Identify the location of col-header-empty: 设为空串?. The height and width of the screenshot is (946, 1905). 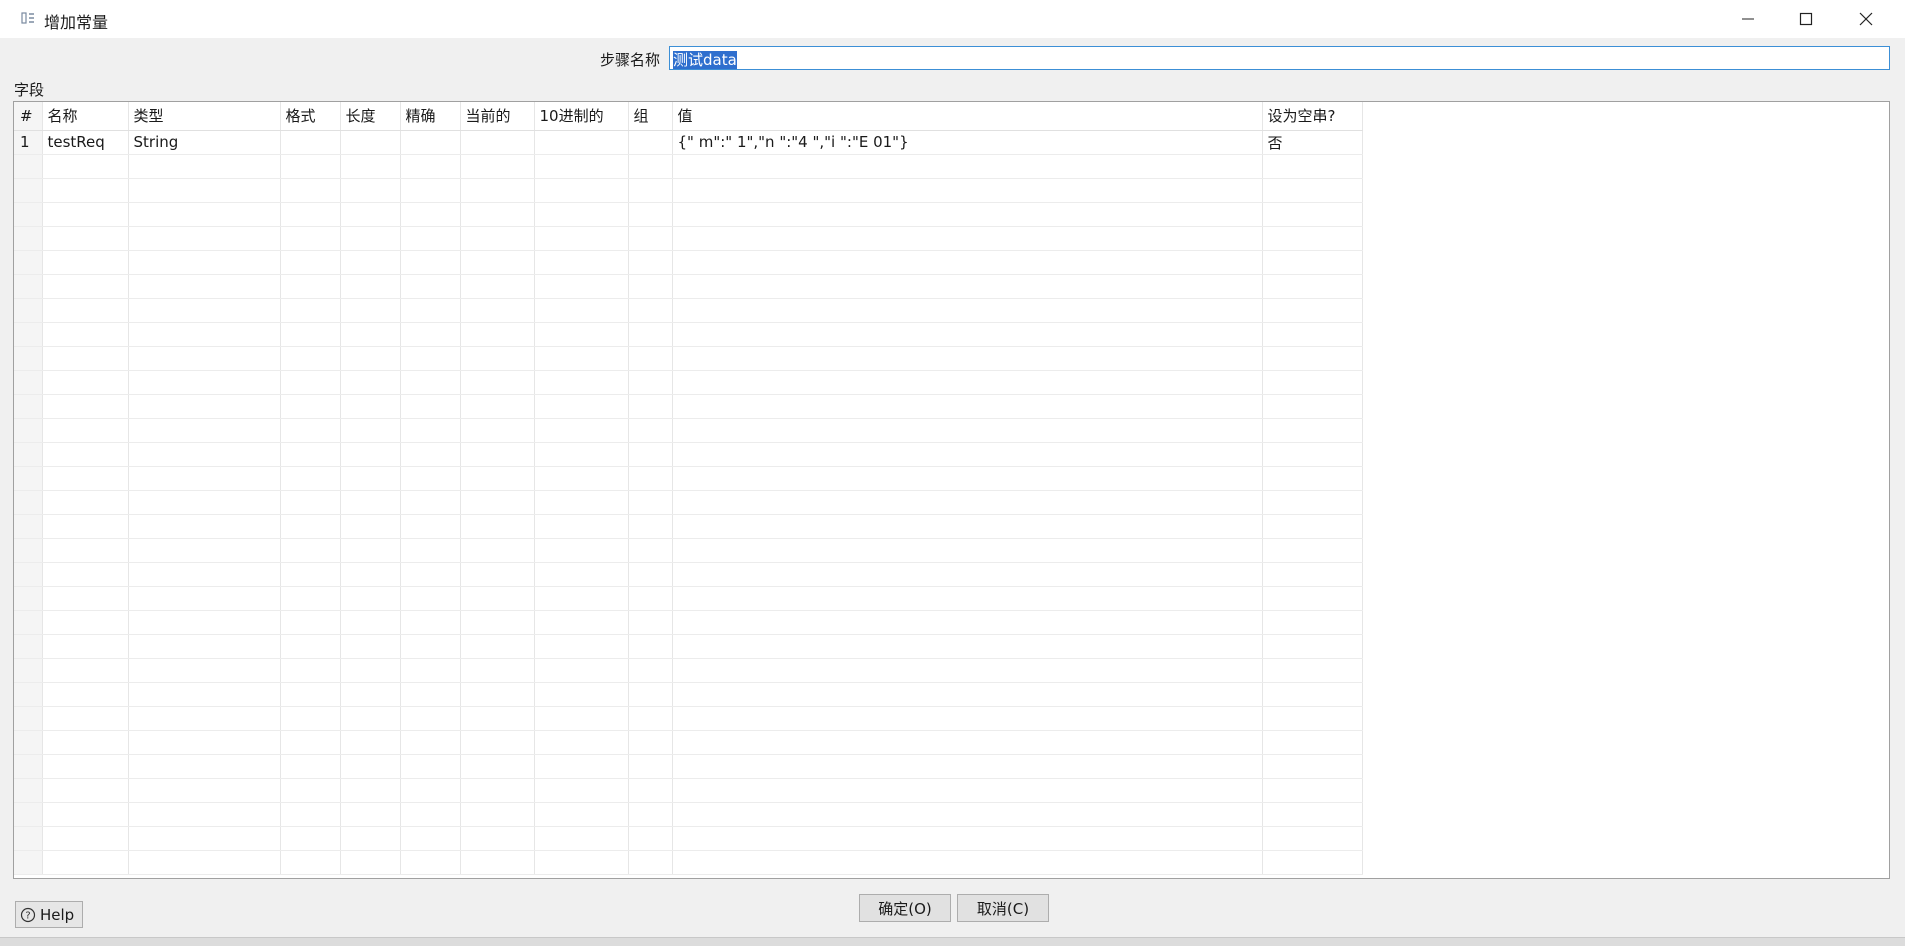
(1312, 116).